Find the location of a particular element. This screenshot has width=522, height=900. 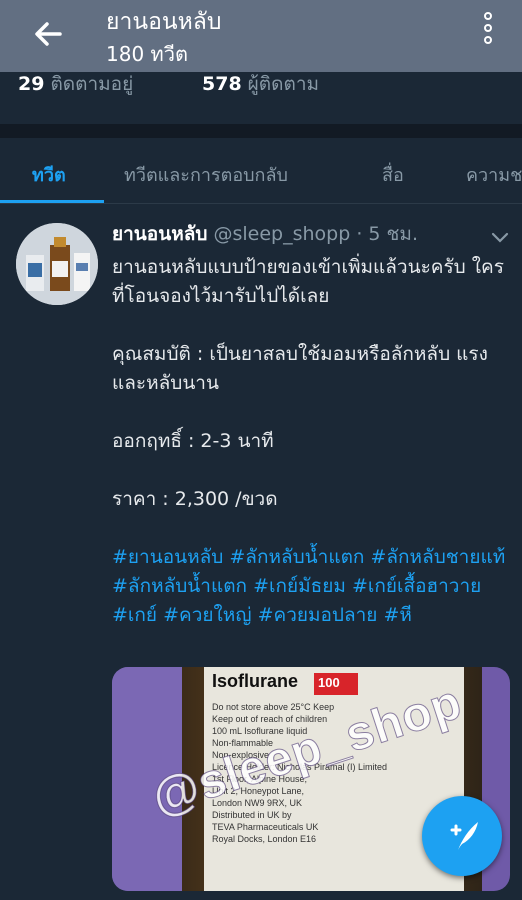

profile-tabs: ทวีต ทวีตและการตอบกลับ สื่อ ความชอบ is located at coordinates (261, 171).